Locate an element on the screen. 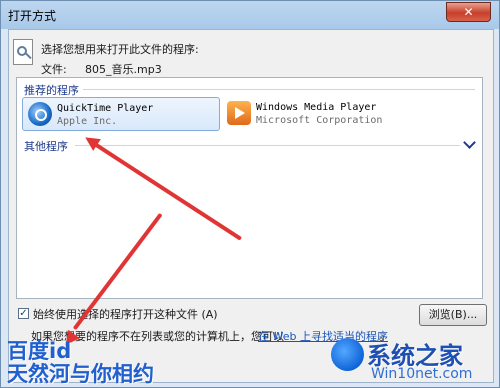 The image size is (500, 388). program-item-quicktime: QuickTime Player Apple Inc. is located at coordinates (121, 114).